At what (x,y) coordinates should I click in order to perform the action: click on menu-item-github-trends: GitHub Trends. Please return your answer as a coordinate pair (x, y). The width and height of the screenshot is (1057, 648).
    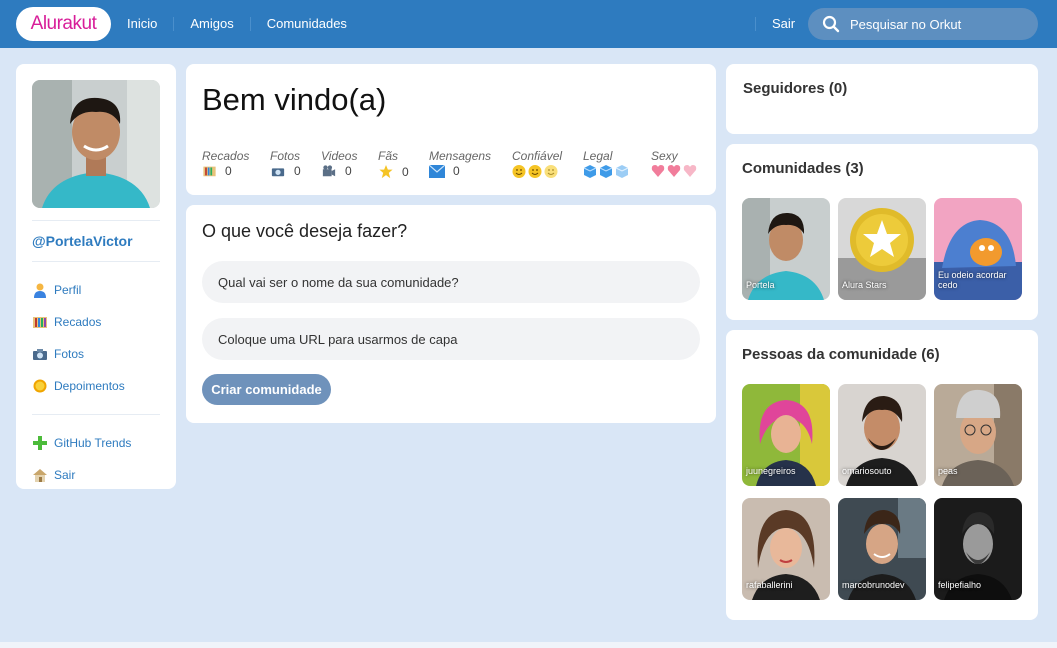
    Looking at the image, I should click on (96, 443).